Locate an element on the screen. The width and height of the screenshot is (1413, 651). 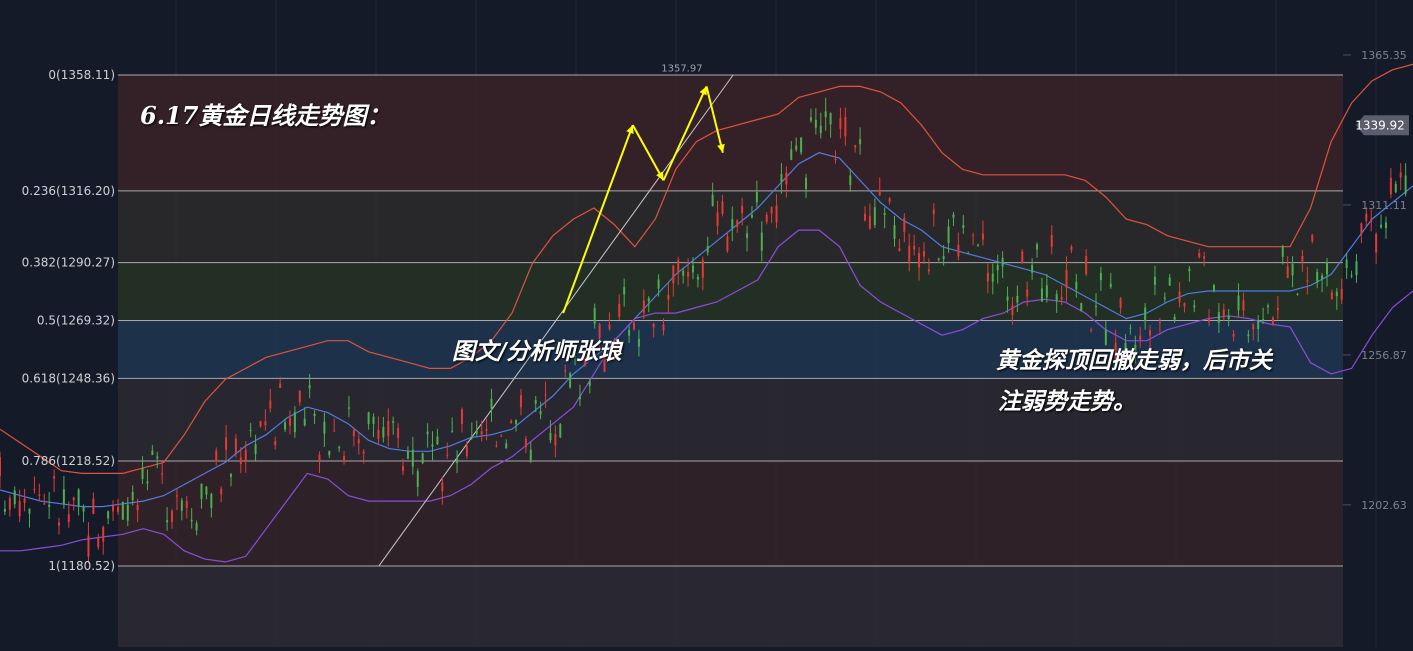
analyst-annotation: 图文/分析师张琅 is located at coordinates (537, 351).